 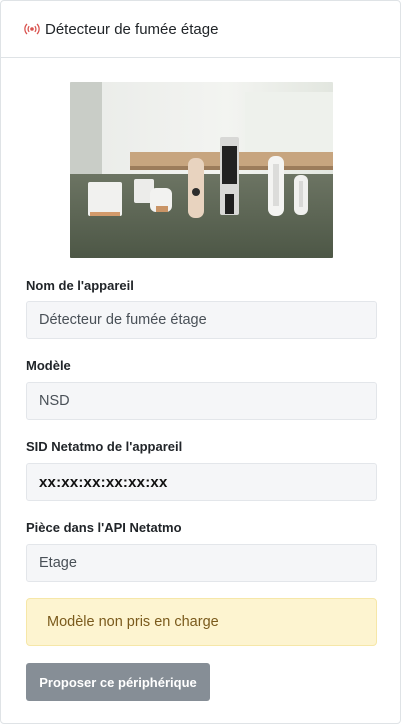 What do you see at coordinates (201, 320) in the screenshot?
I see `device-name-input` at bounding box center [201, 320].